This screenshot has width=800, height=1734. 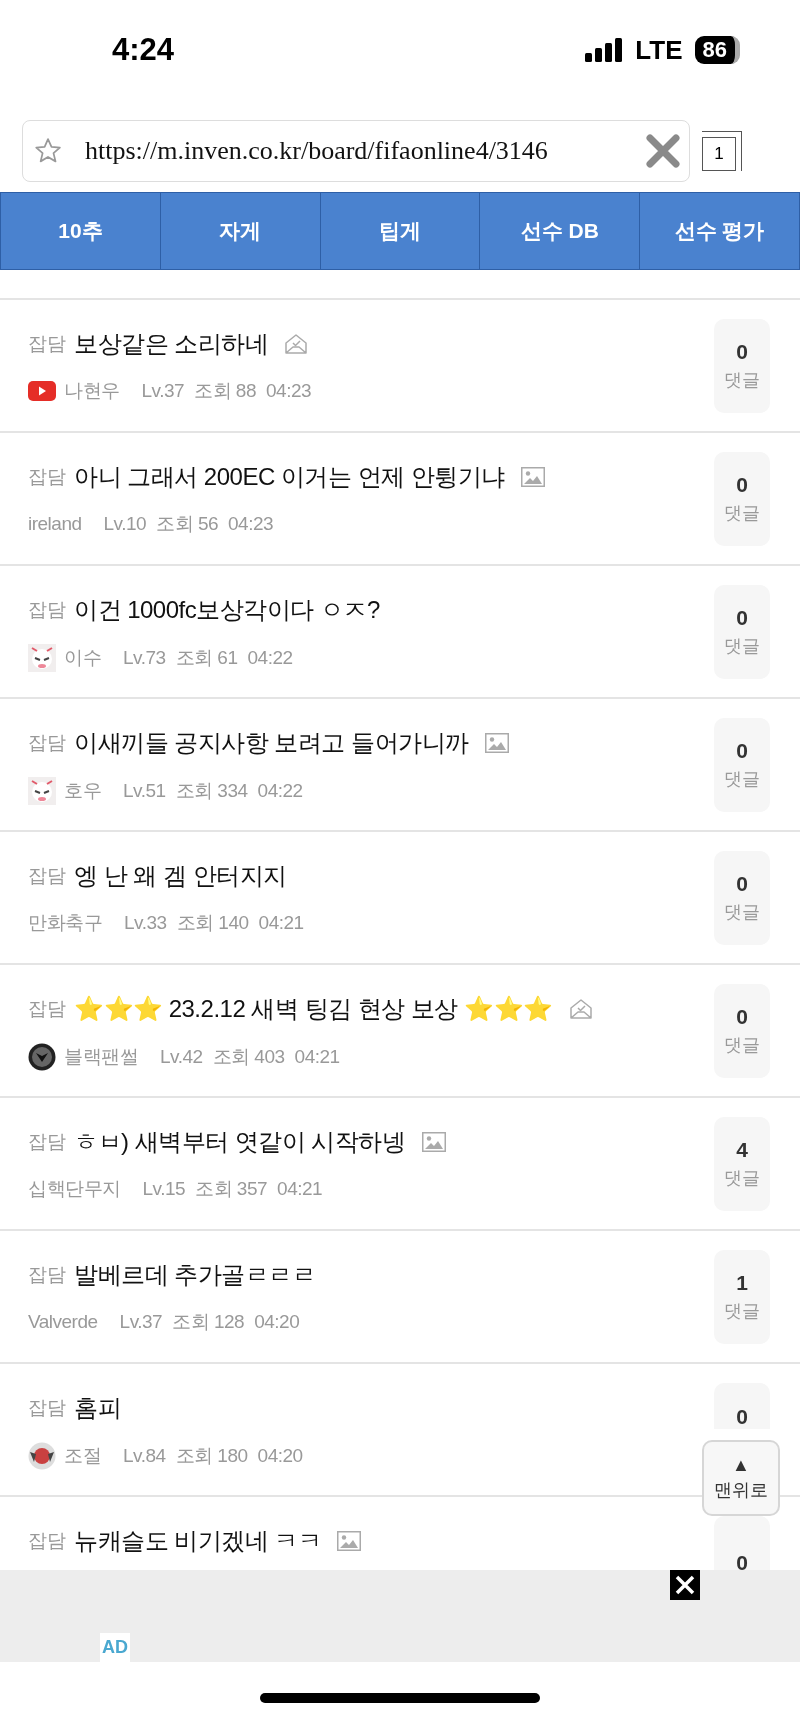 What do you see at coordinates (171, 344) in the screenshot?
I see `post-title: 보상같은 소리하네` at bounding box center [171, 344].